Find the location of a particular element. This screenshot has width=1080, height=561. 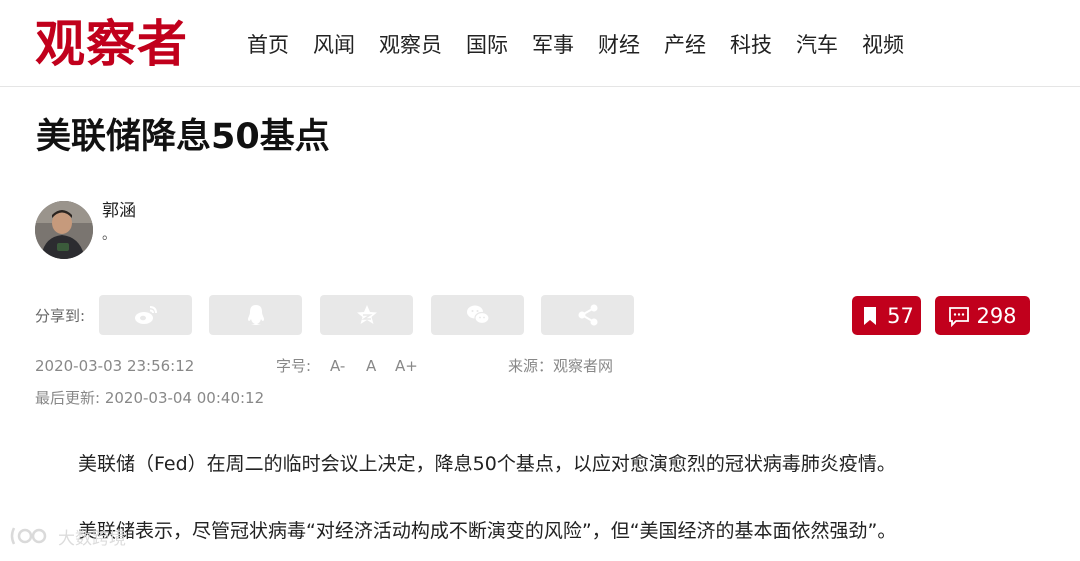

share-weibo-button is located at coordinates (145, 315).